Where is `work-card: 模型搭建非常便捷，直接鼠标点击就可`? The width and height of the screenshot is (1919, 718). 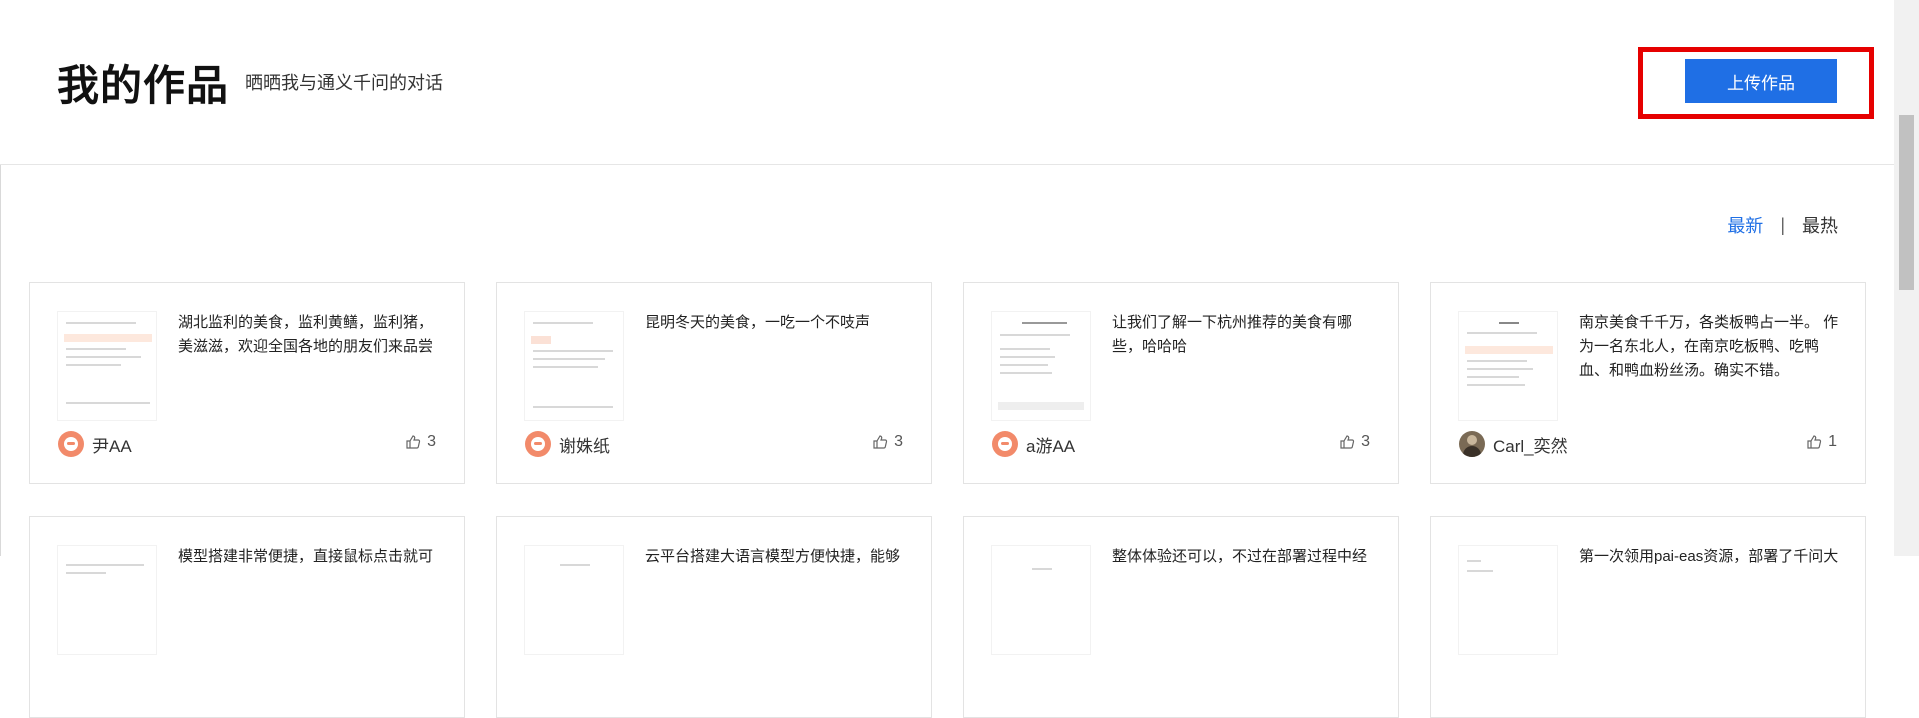 work-card: 模型搭建非常便捷，直接鼠标点击就可 is located at coordinates (247, 617).